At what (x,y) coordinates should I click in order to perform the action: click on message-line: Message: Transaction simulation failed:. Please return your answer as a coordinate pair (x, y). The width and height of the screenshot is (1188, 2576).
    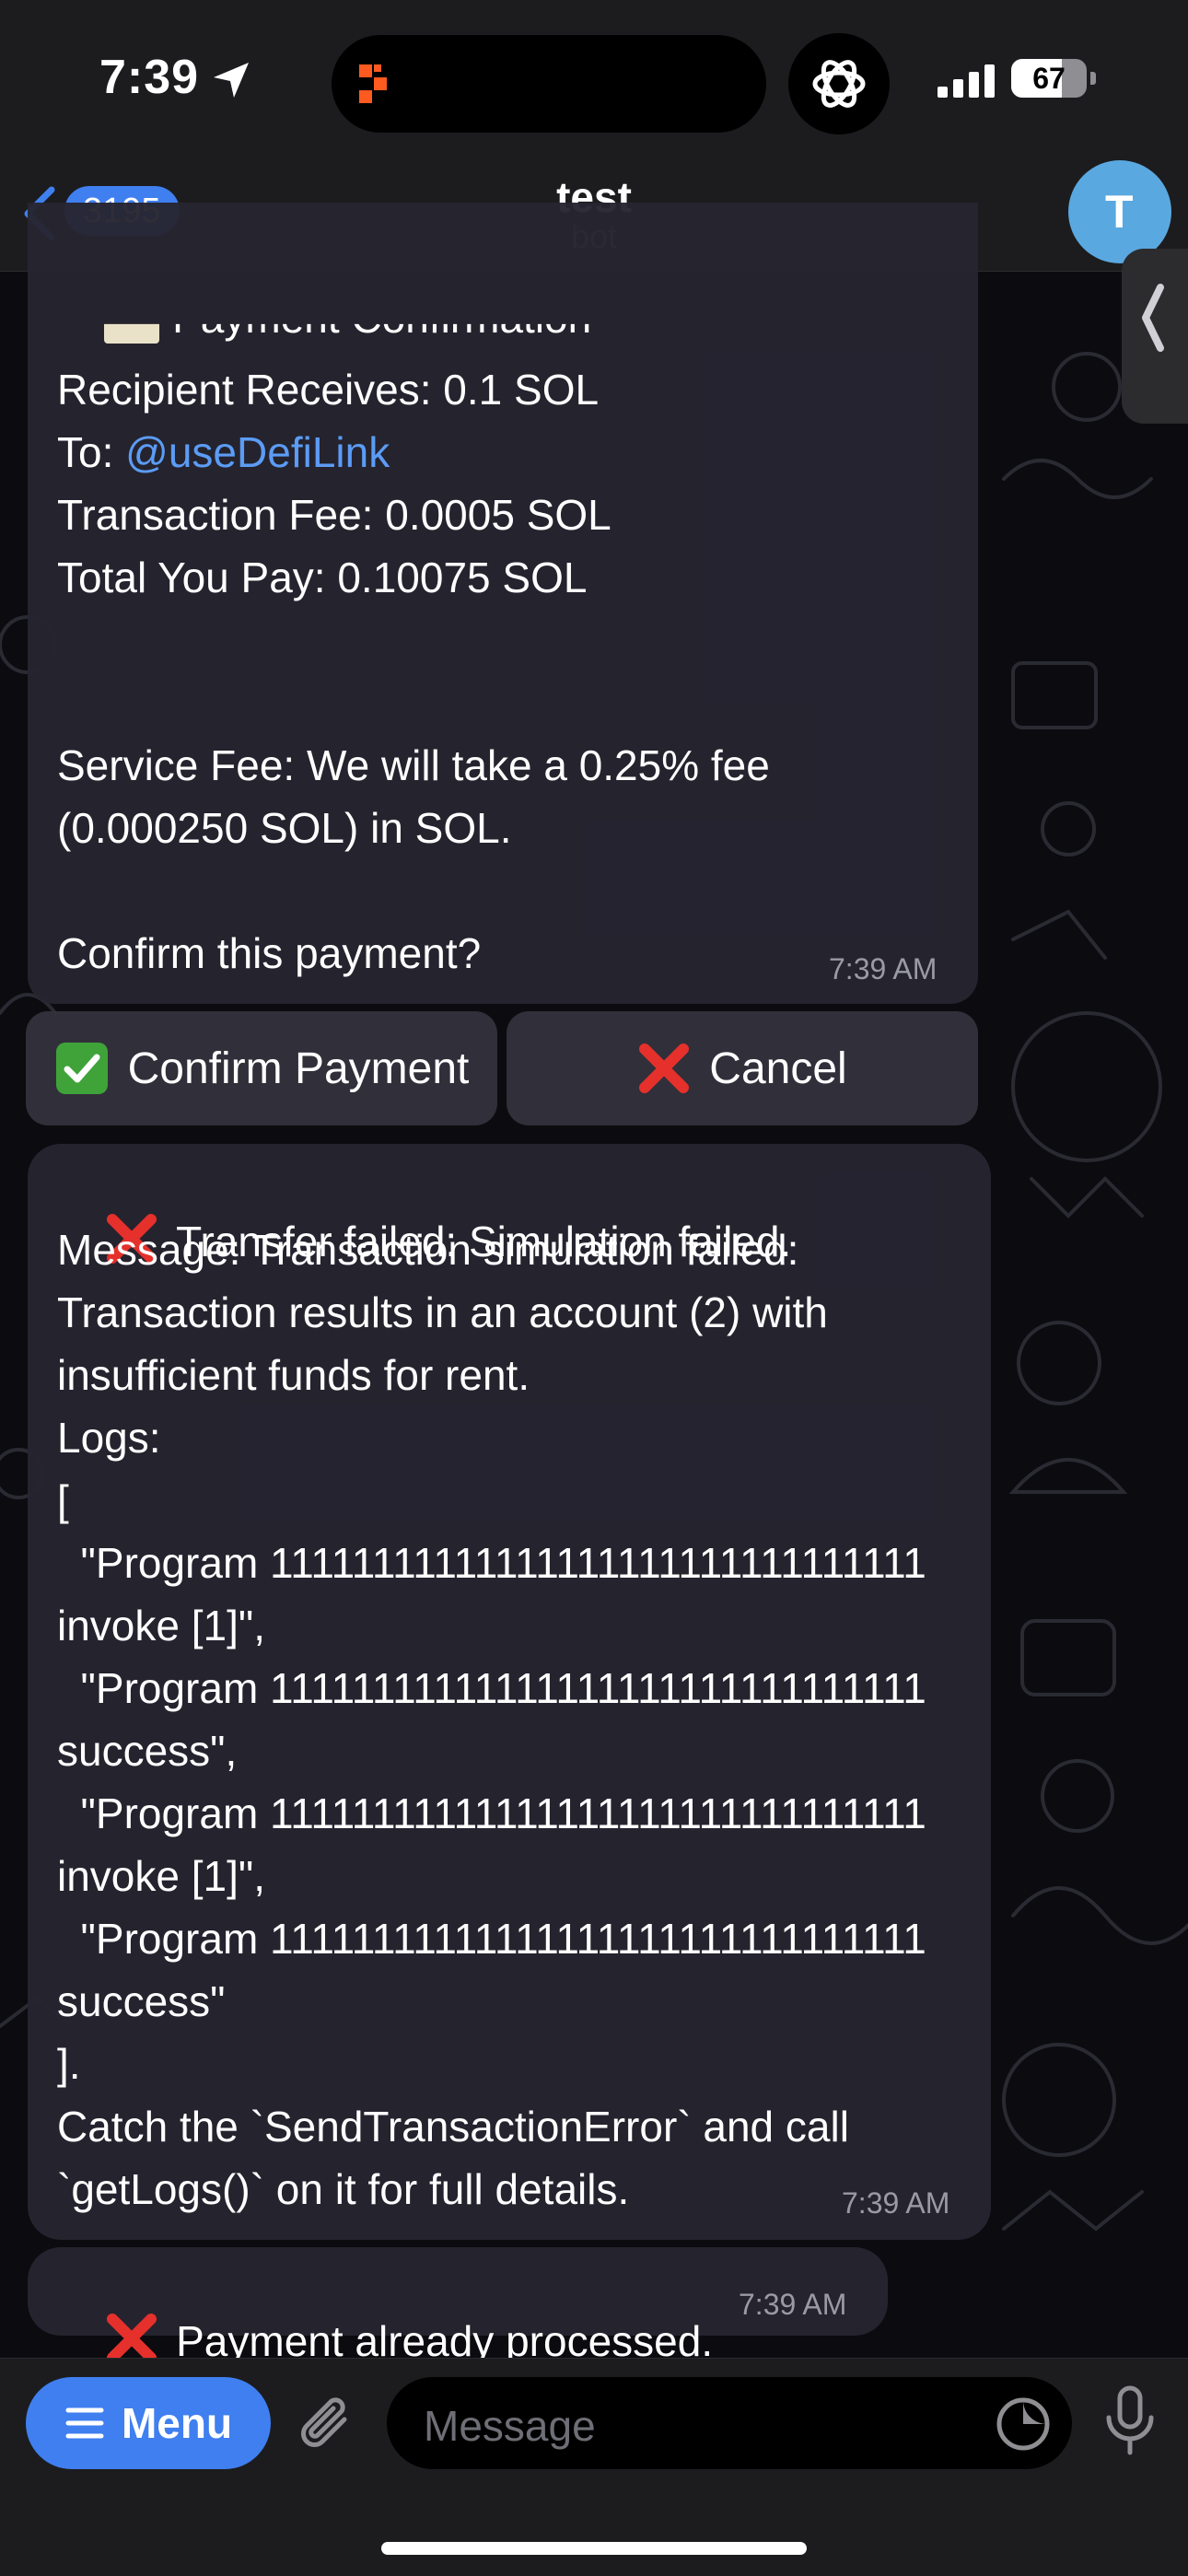
    Looking at the image, I should click on (428, 1250).